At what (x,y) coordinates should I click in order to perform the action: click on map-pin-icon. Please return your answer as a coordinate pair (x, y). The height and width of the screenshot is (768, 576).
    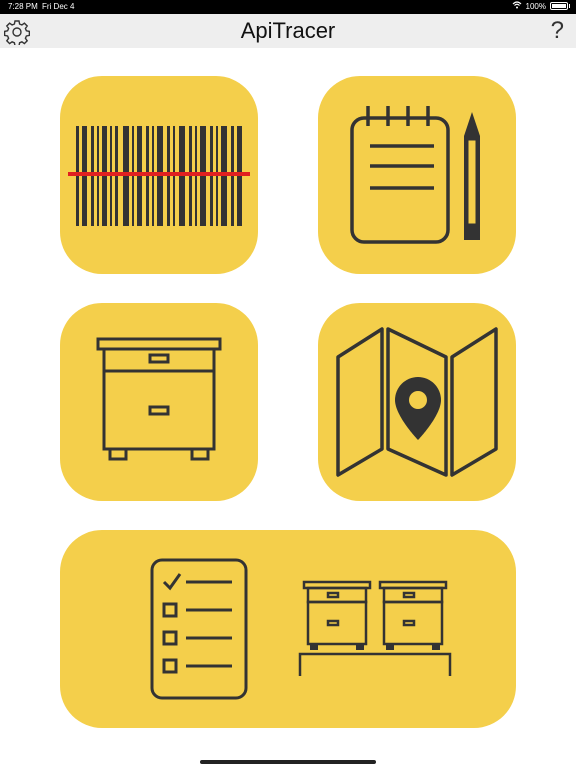
    Looking at the image, I should click on (417, 402).